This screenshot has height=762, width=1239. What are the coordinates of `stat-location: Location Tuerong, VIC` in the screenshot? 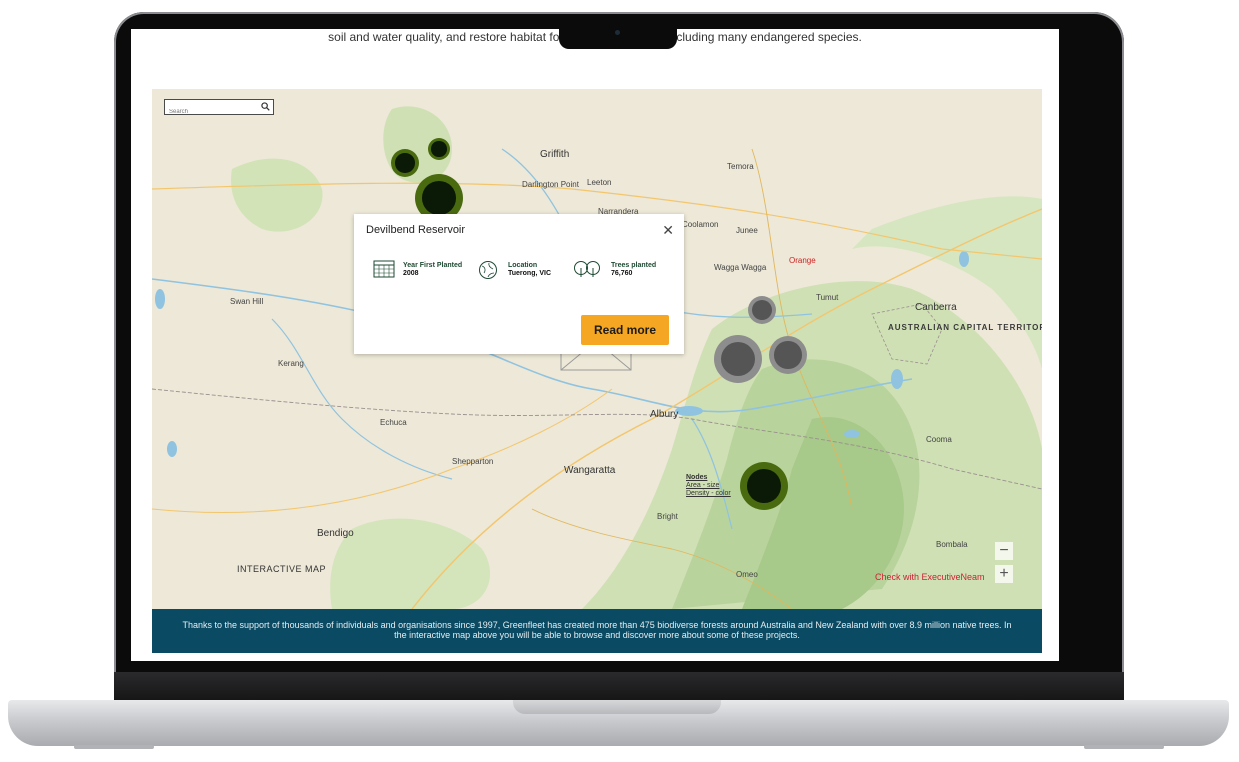 It's located at (515, 270).